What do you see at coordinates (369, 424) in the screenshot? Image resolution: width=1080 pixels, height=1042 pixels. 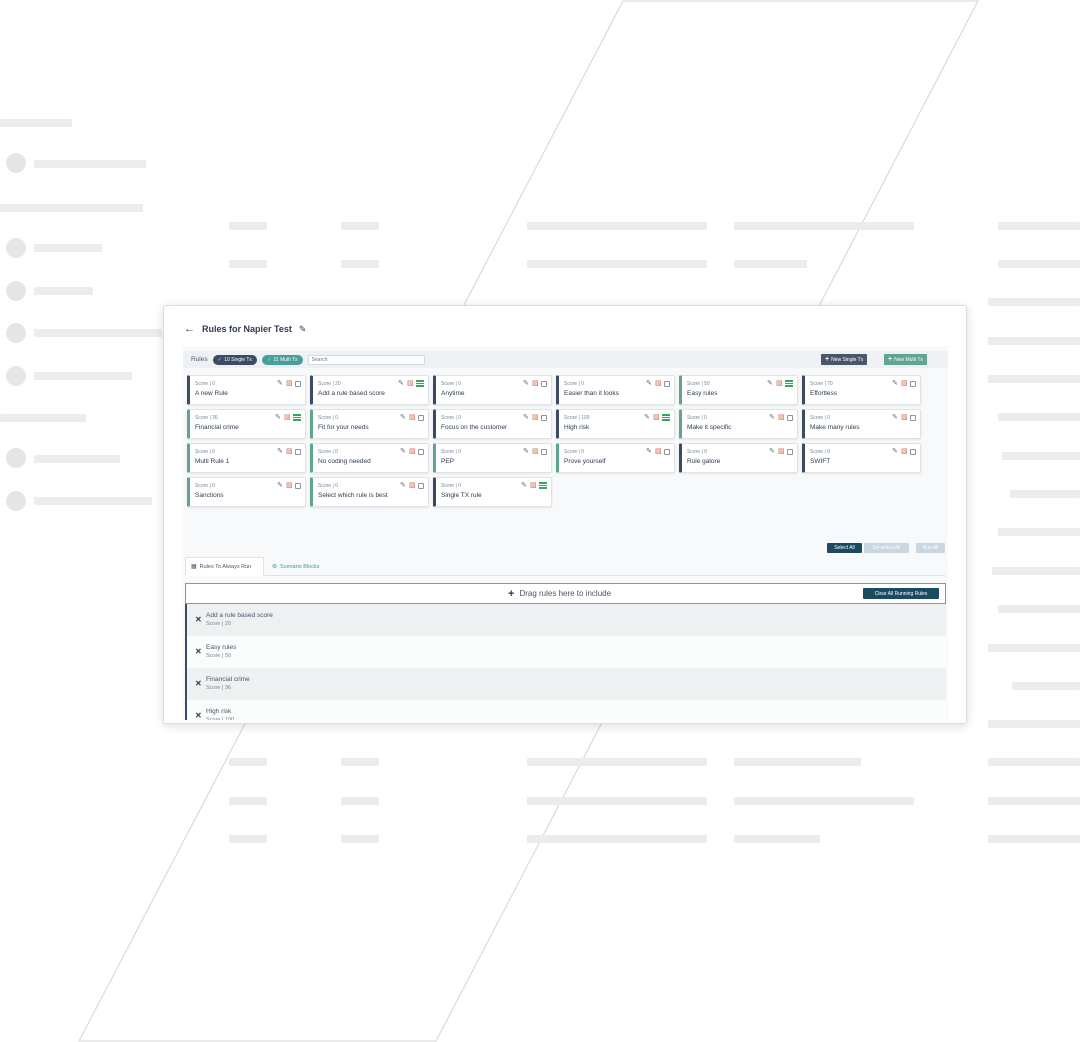 I see `rule-card: Score | 0 Fit for your needs ✎ ▨` at bounding box center [369, 424].